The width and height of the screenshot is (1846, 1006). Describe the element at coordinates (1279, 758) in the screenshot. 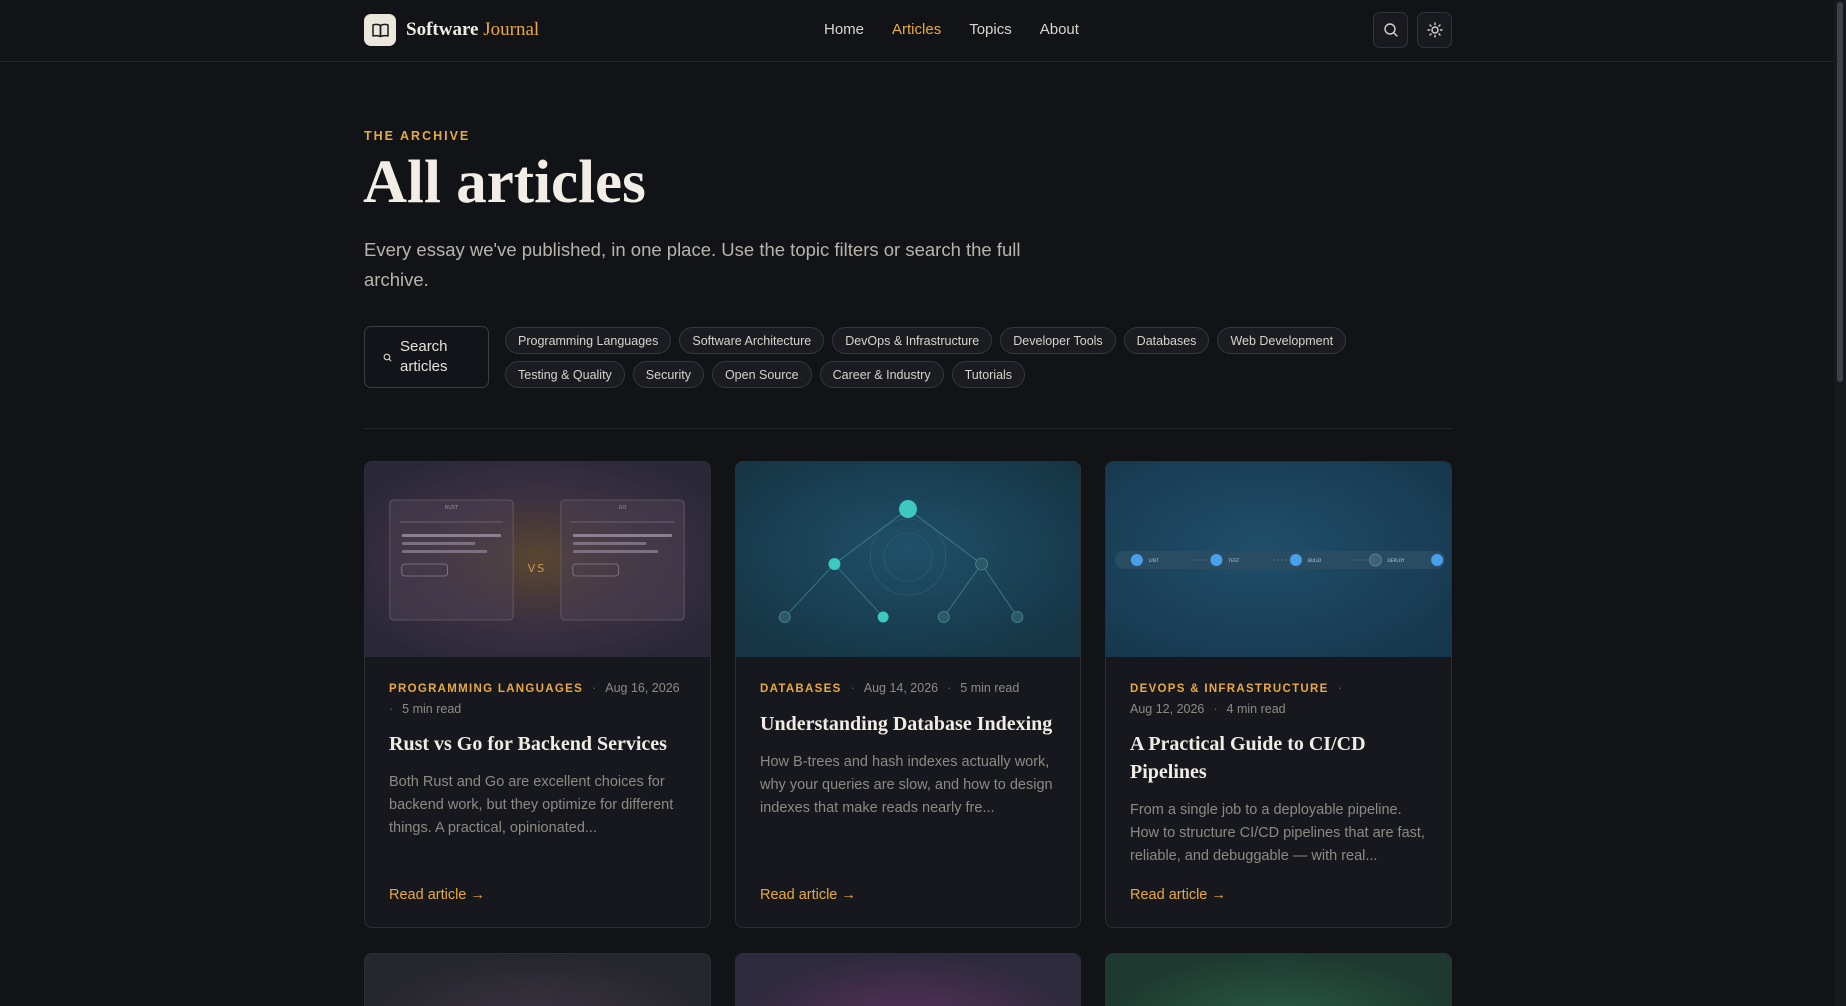

I see `card-title: A Practical Guide to CI/CD Pipelines` at that location.